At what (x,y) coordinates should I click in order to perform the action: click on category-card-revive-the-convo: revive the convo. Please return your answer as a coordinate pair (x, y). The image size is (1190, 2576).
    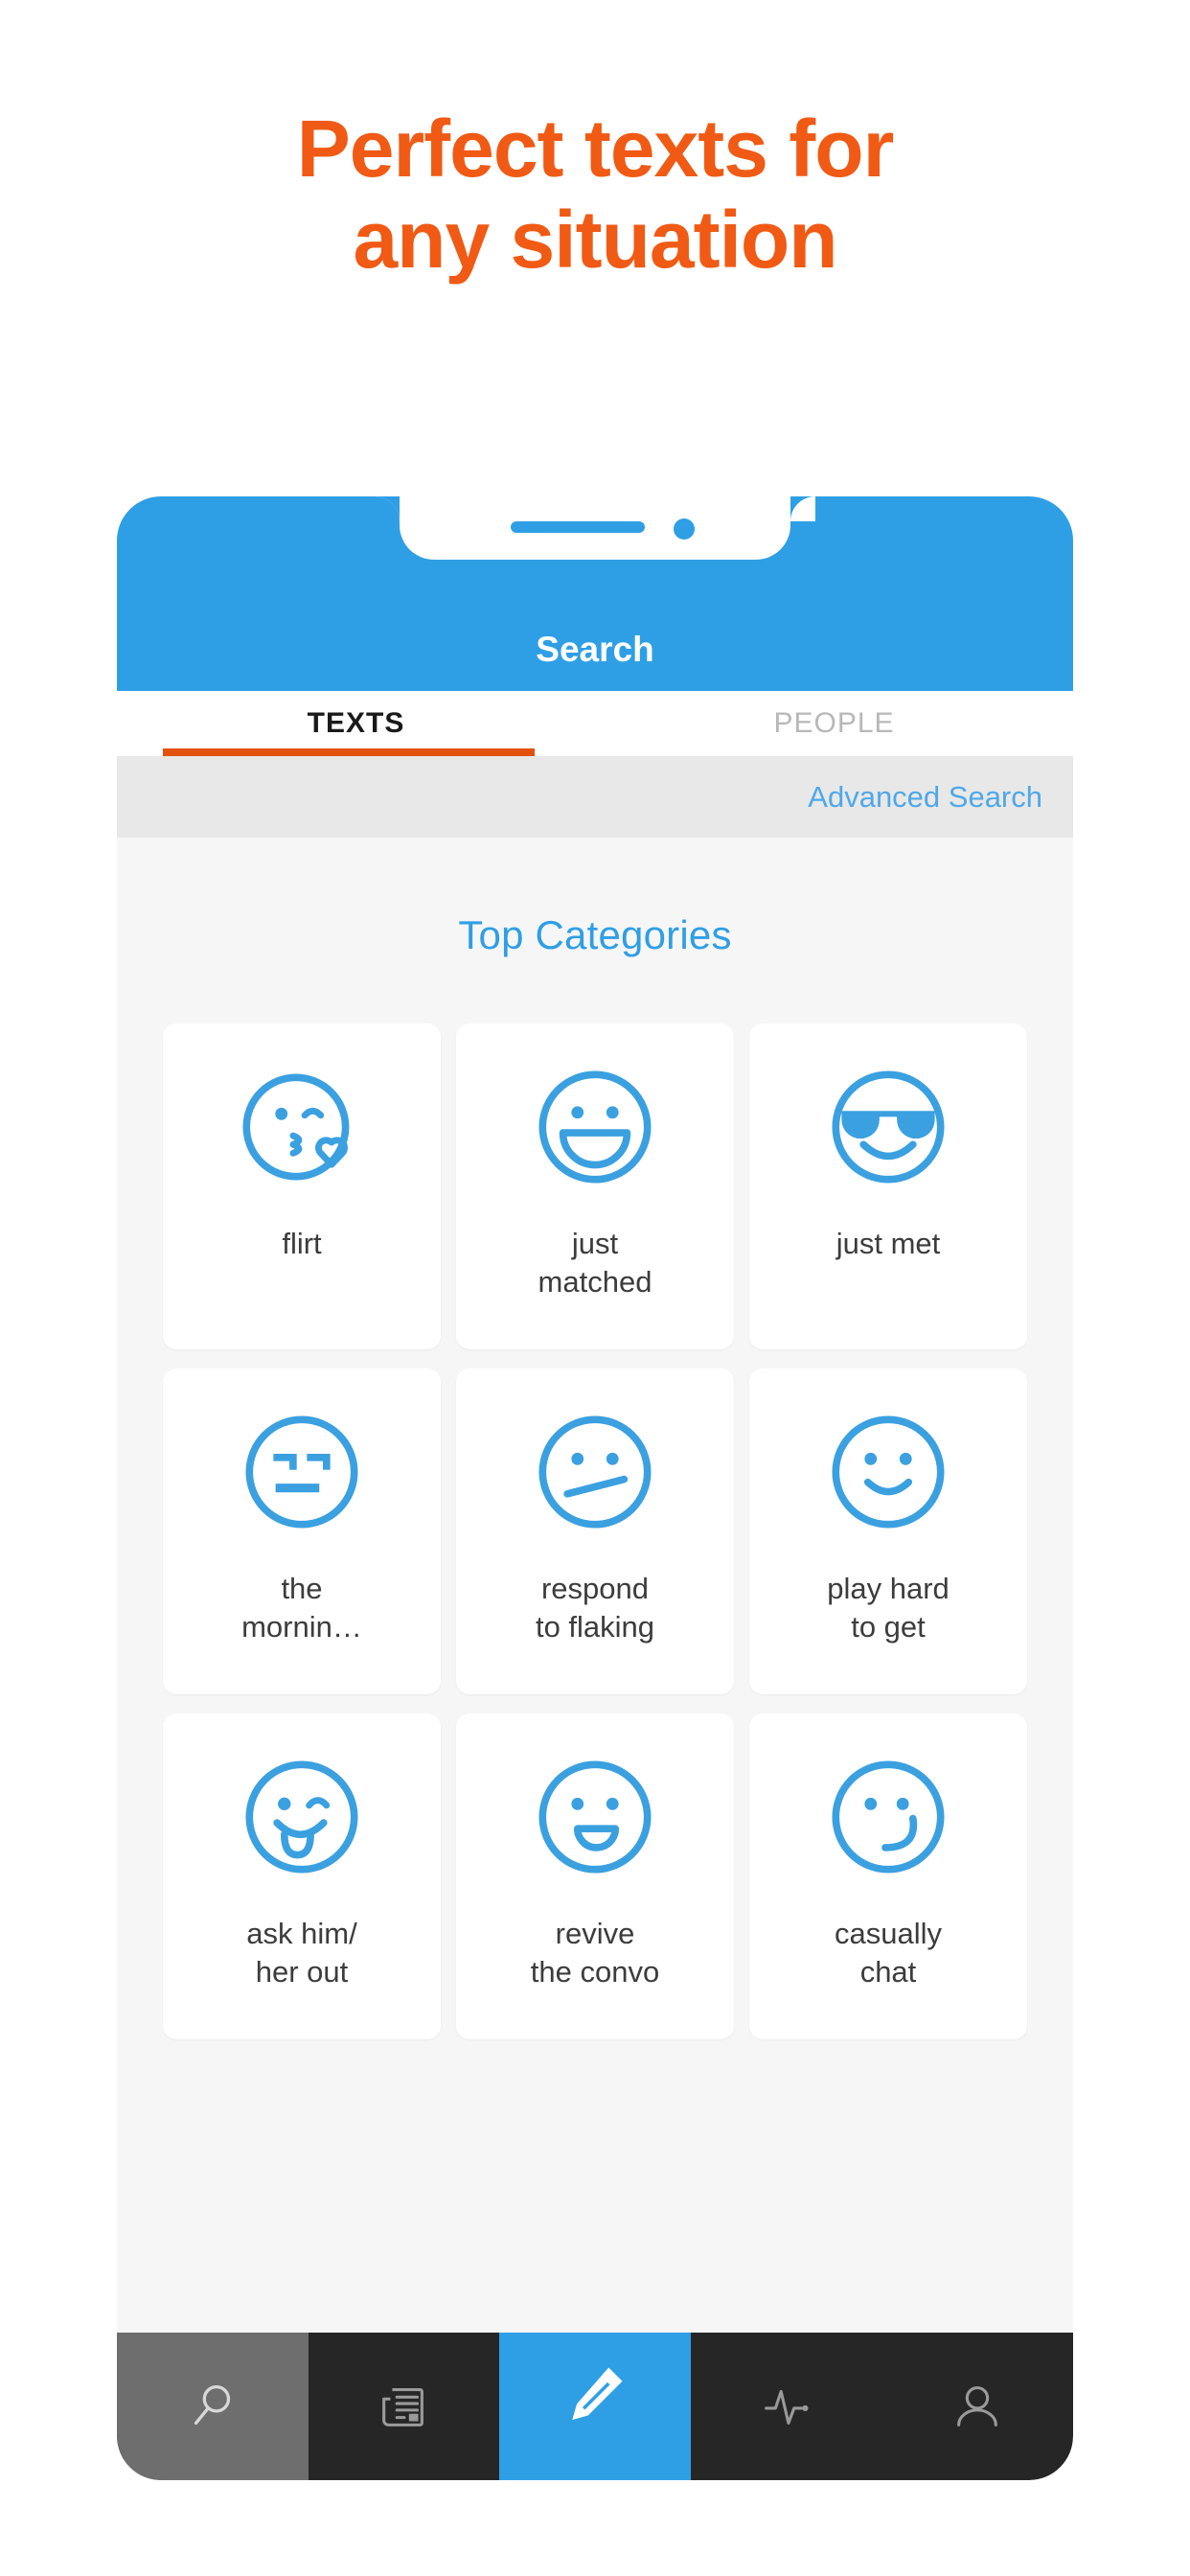
    Looking at the image, I should click on (595, 1876).